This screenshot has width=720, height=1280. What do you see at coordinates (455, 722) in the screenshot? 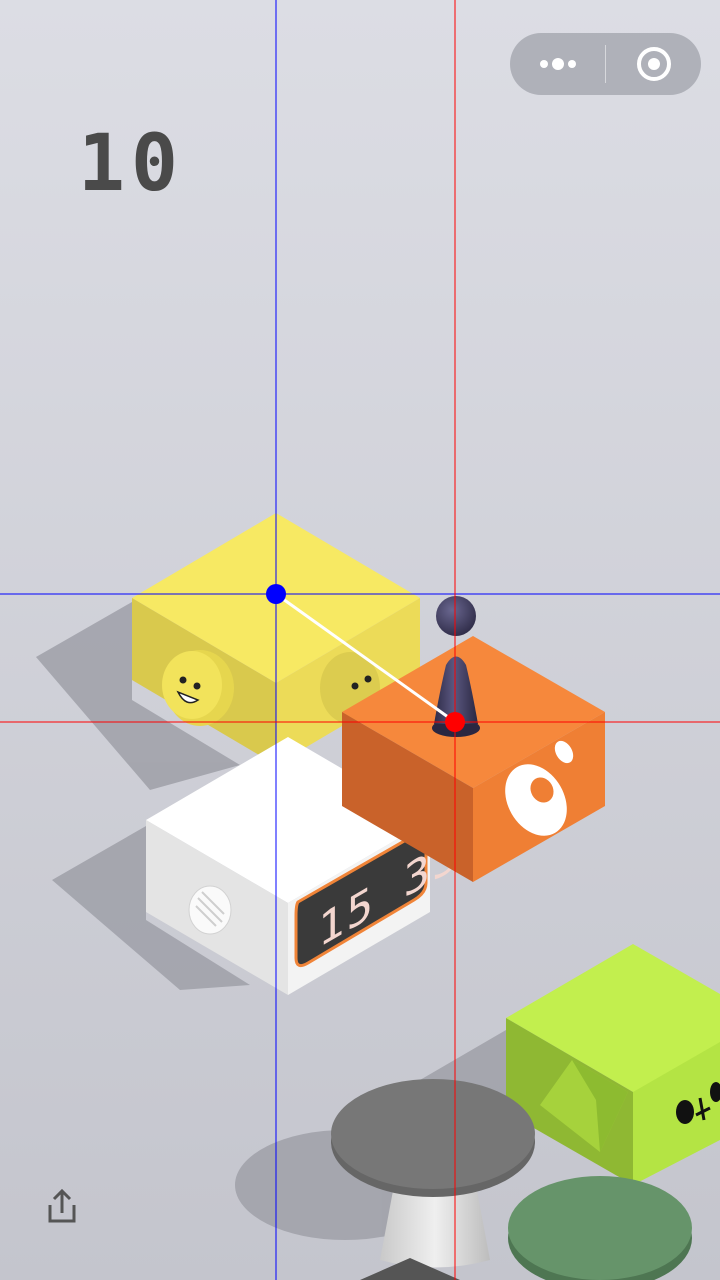
I see `player-marker` at bounding box center [455, 722].